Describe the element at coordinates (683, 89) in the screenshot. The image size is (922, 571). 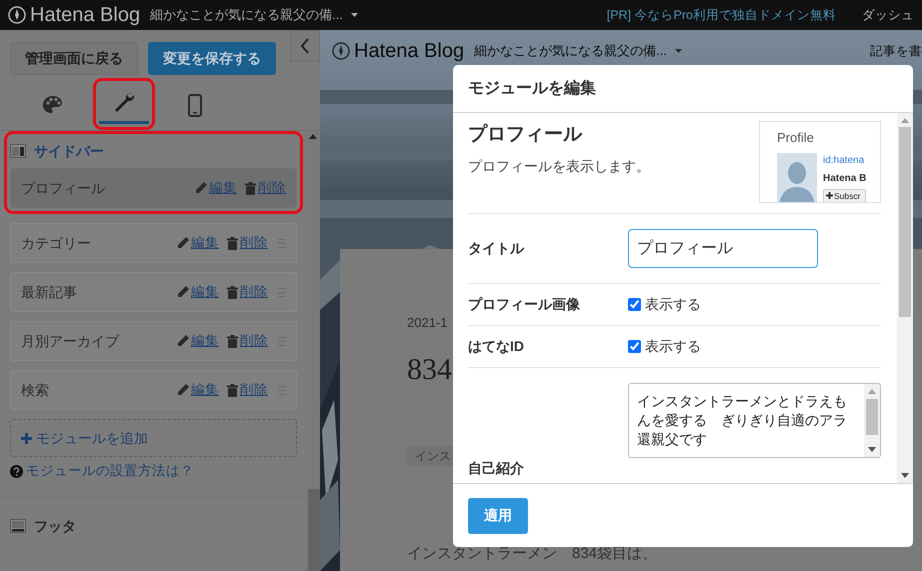
I see `modal-title: モジュールを編集` at that location.